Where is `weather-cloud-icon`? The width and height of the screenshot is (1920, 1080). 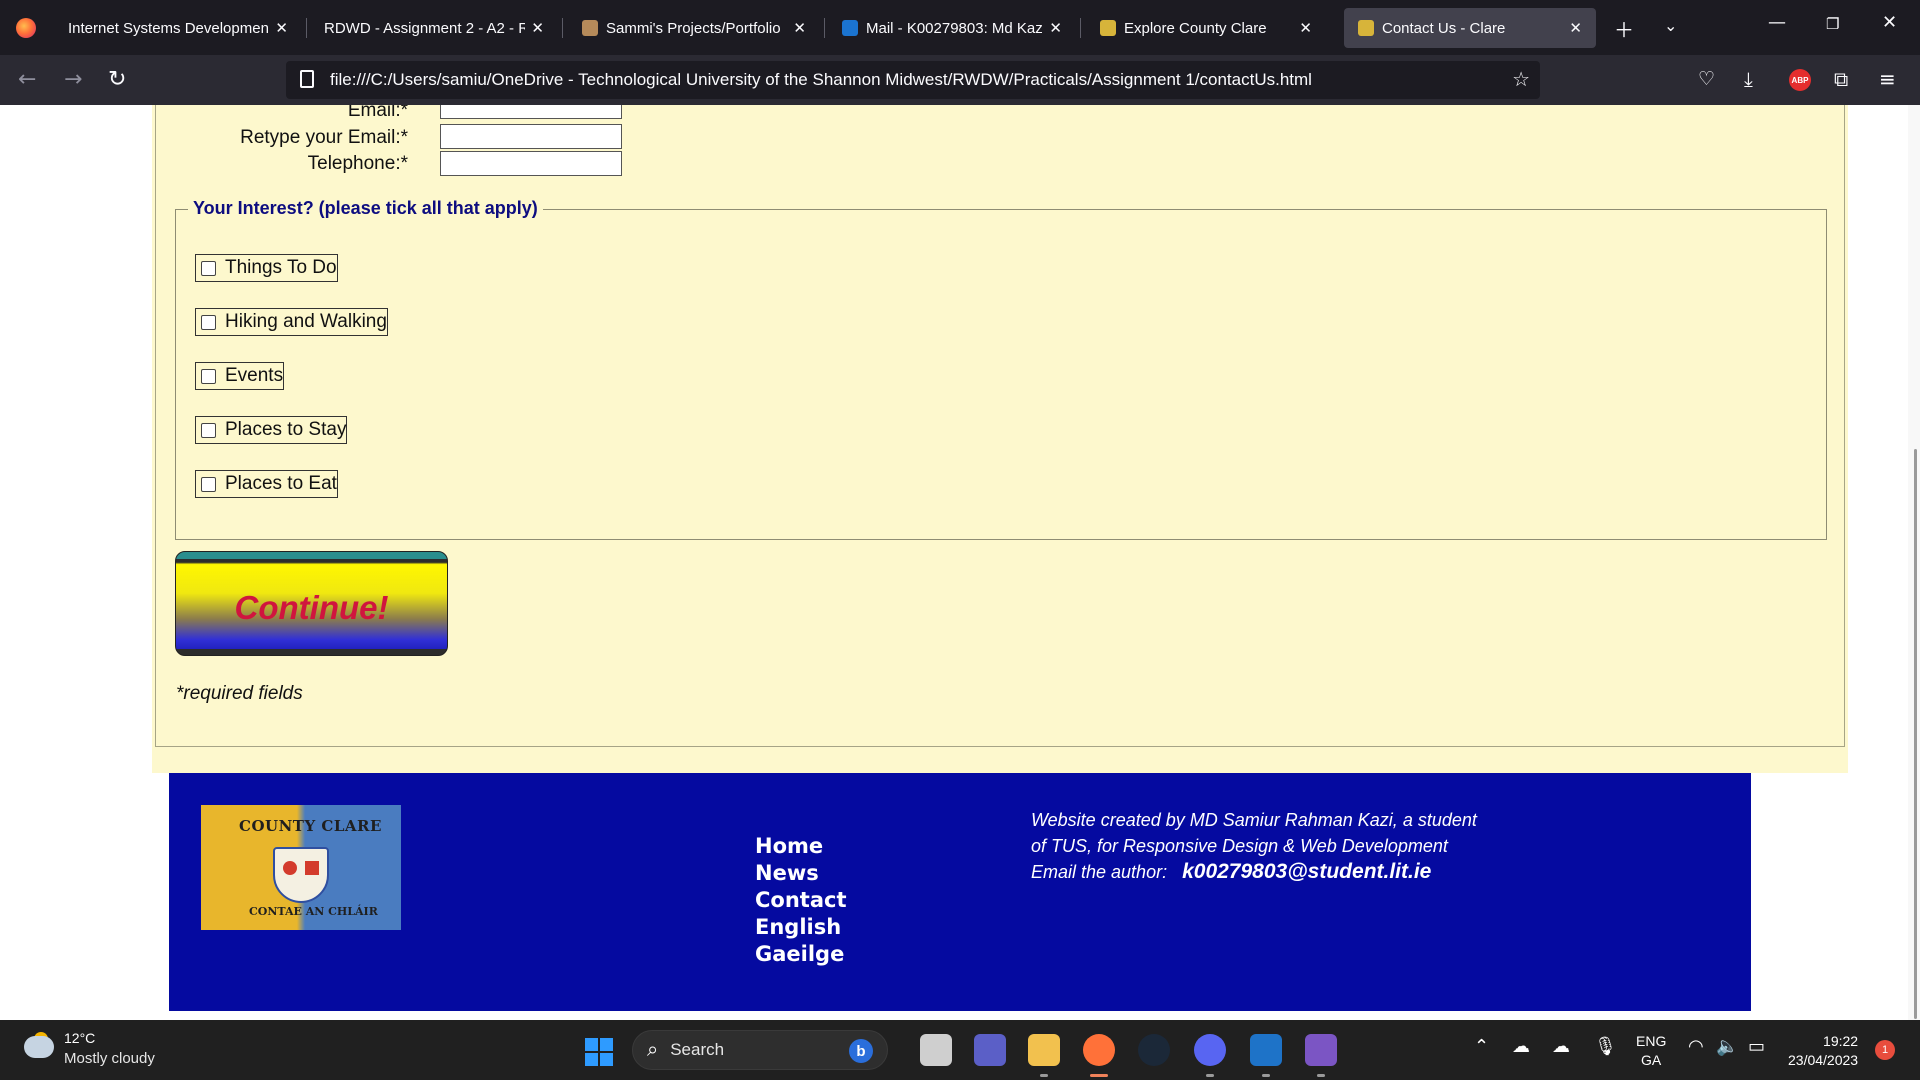 weather-cloud-icon is located at coordinates (39, 1047).